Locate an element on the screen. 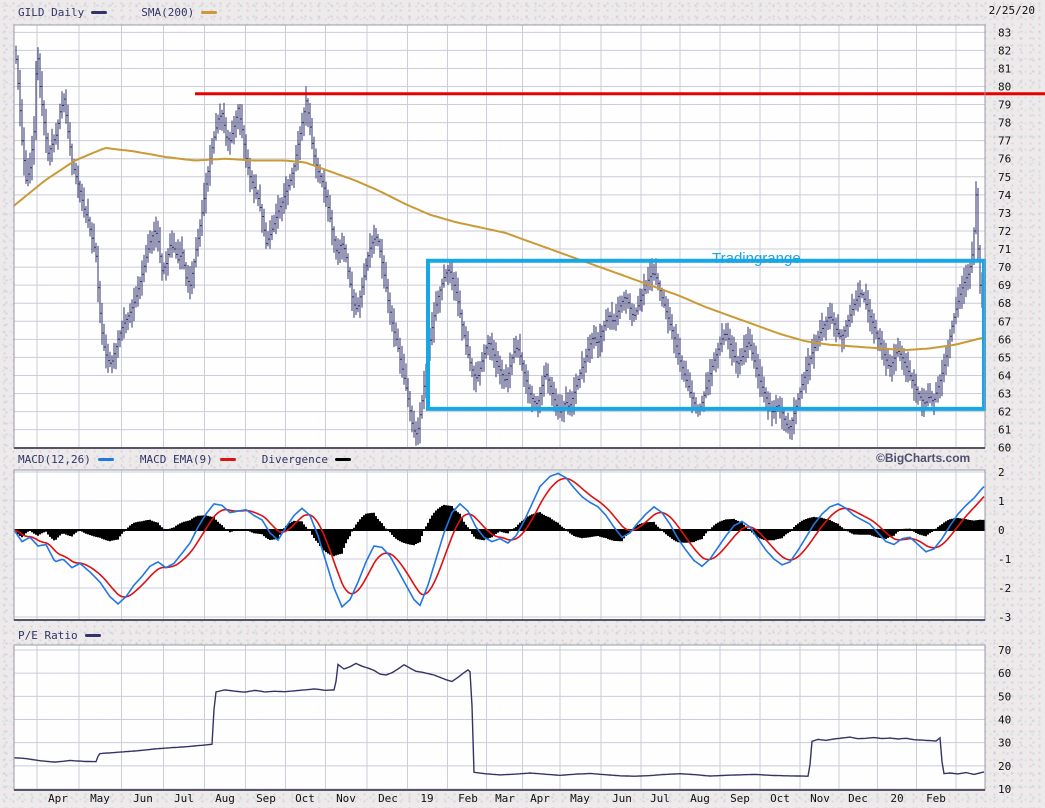 The image size is (1045, 808). macd-line-swatch-icon is located at coordinates (105, 459).